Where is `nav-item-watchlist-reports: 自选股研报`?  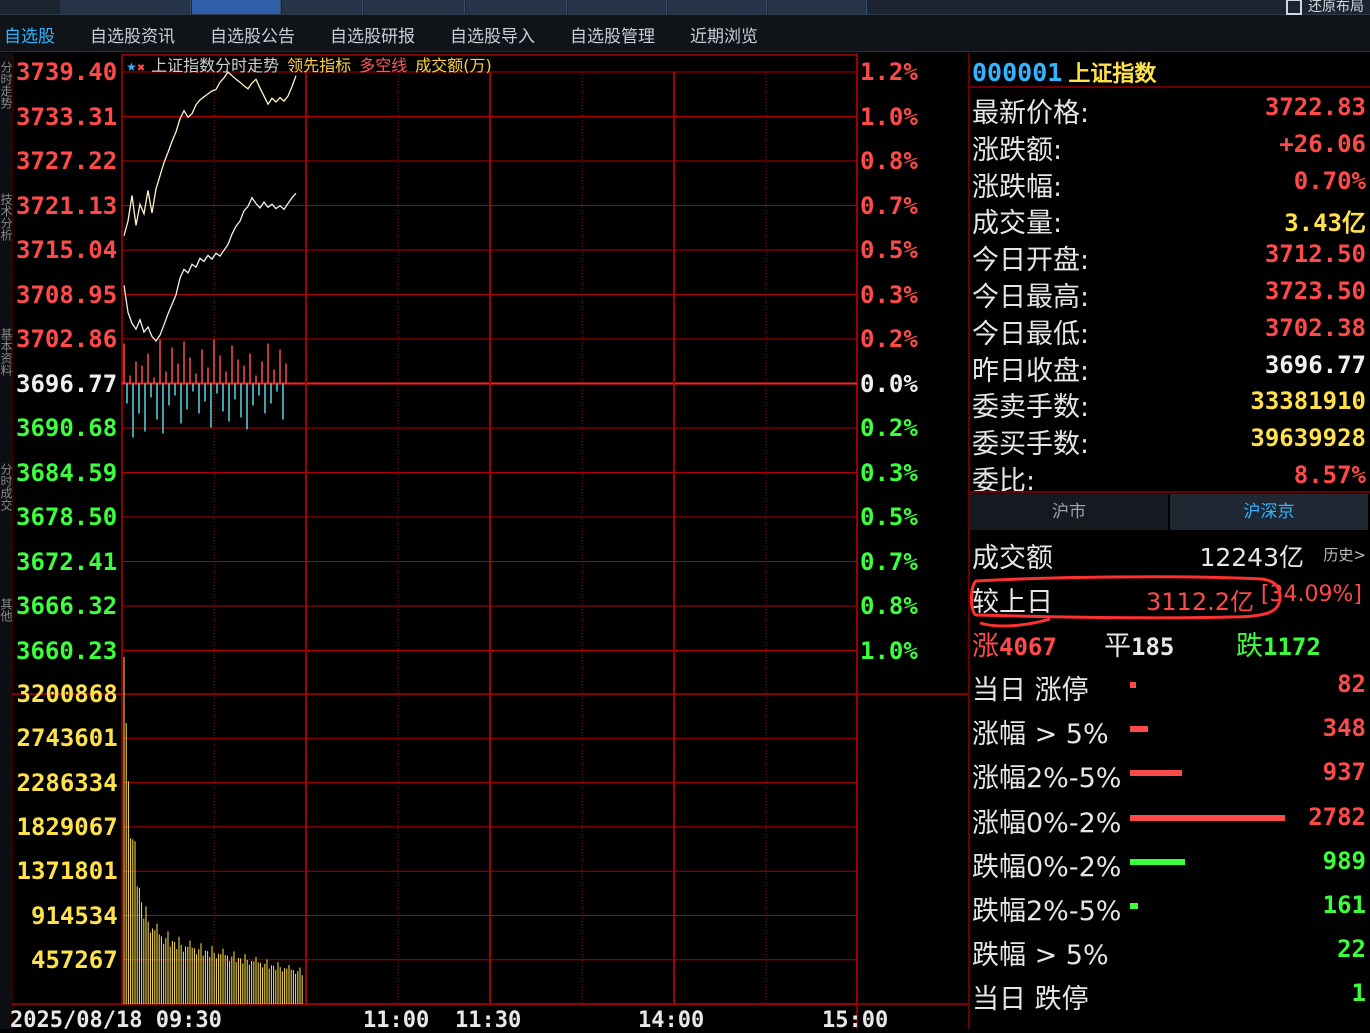 nav-item-watchlist-reports: 自选股研报 is located at coordinates (372, 34).